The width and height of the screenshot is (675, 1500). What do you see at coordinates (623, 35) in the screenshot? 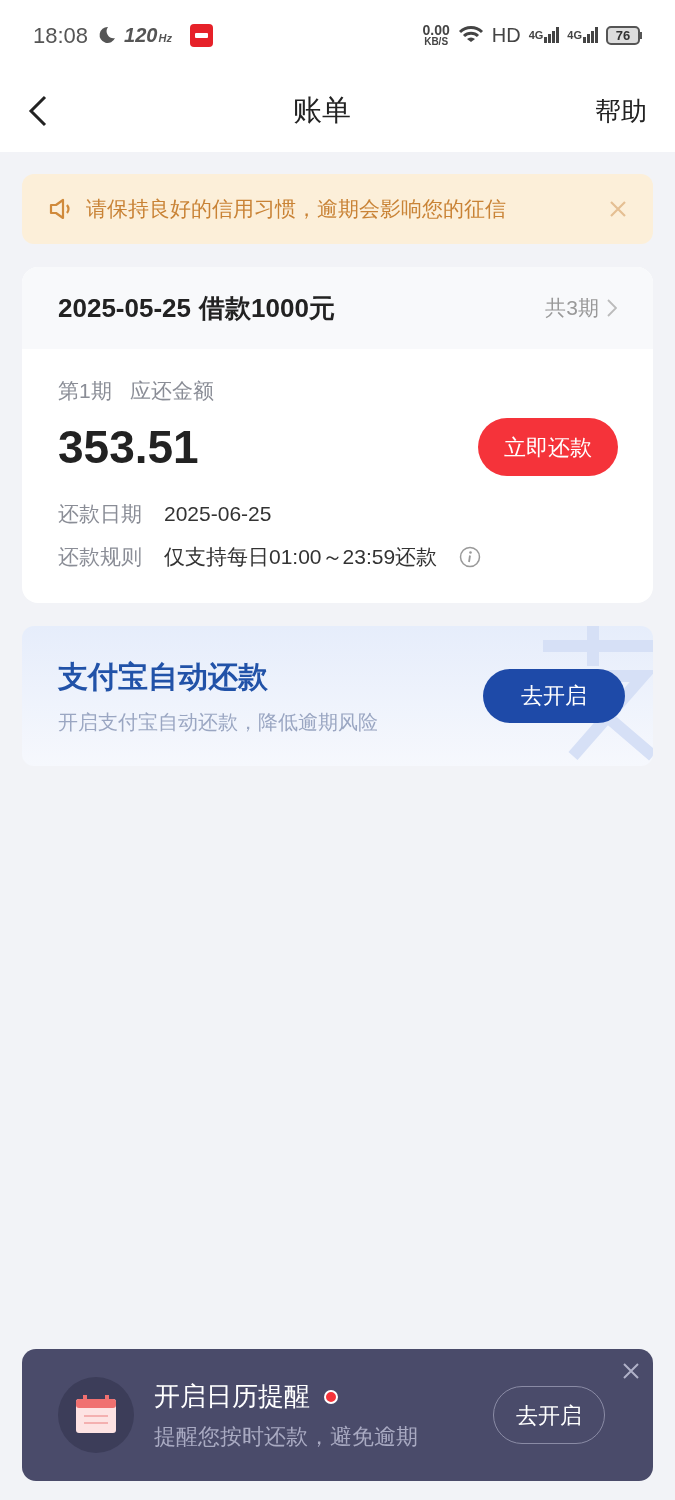
I see `battery-level: 76` at bounding box center [623, 35].